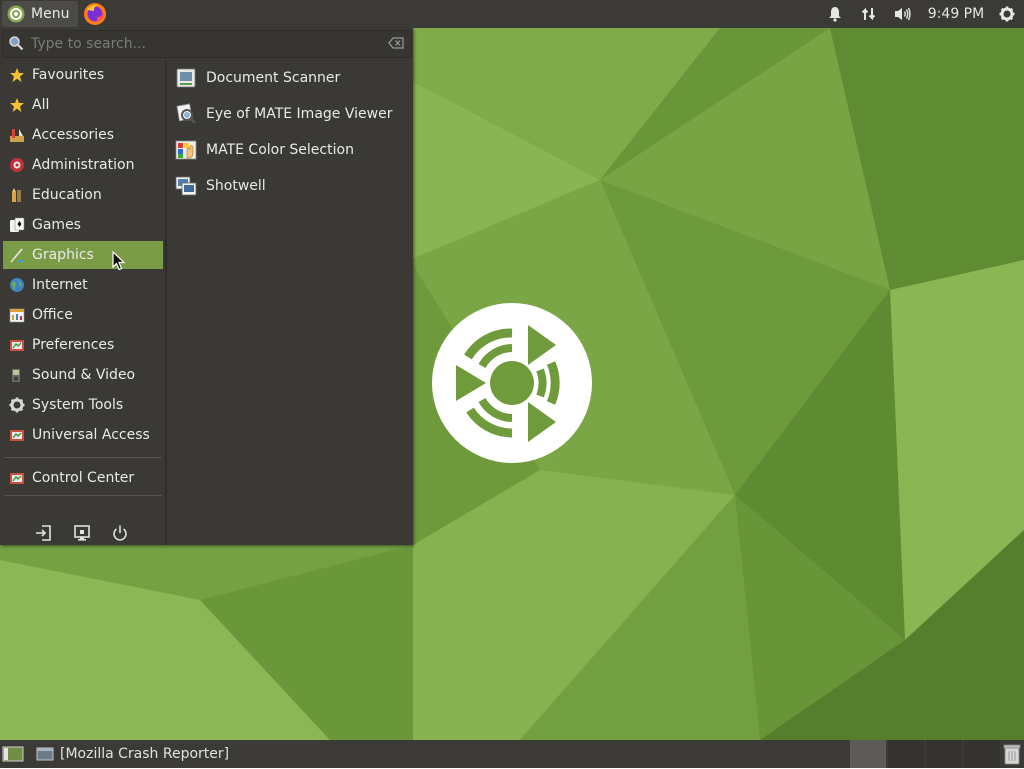 This screenshot has width=1024, height=769. I want to click on app-mate-color-selection: MATE Color Selection, so click(292, 150).